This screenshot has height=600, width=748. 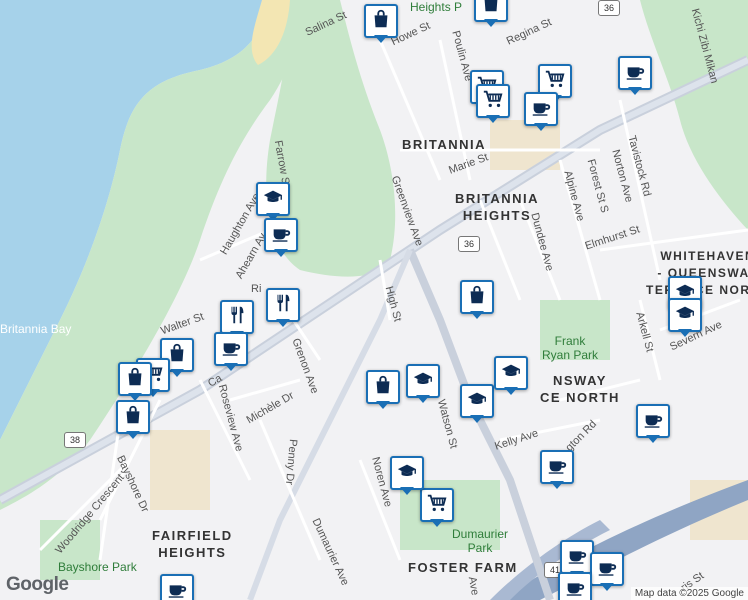 What do you see at coordinates (570, 348) in the screenshot?
I see `park-label-frank-ryan: Frank Ryan Park` at bounding box center [570, 348].